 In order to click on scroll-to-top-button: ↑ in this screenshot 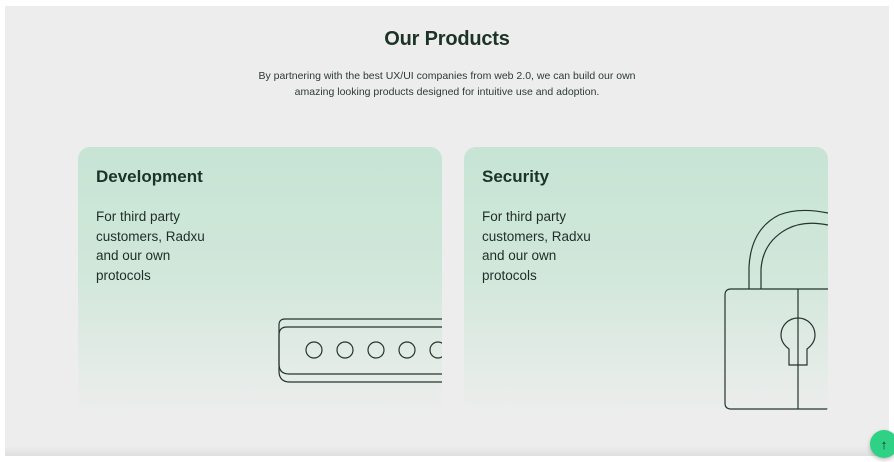, I will do `click(882, 444)`.